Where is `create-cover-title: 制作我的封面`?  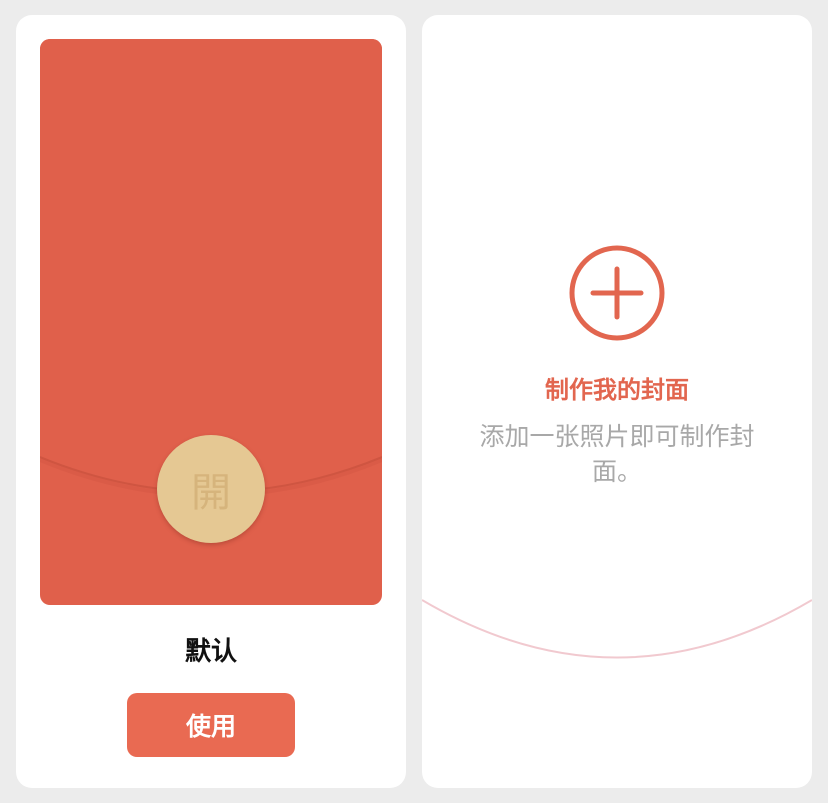 create-cover-title: 制作我的封面 is located at coordinates (617, 390).